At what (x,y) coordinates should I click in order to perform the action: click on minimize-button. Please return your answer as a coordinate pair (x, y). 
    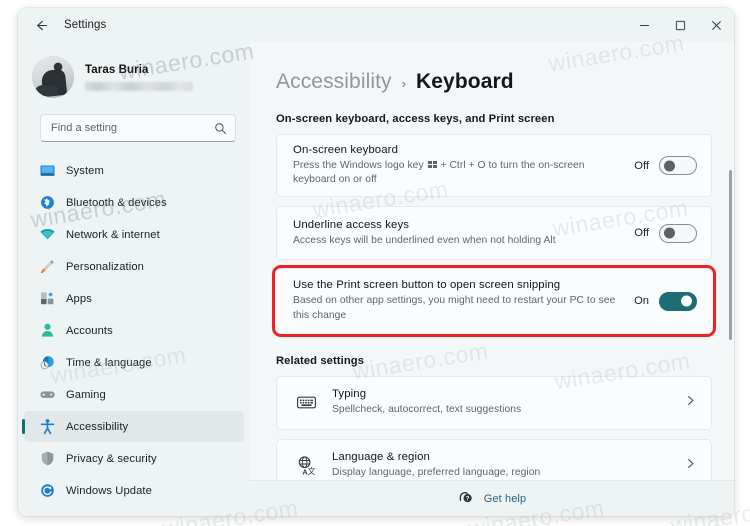
    Looking at the image, I should click on (644, 25).